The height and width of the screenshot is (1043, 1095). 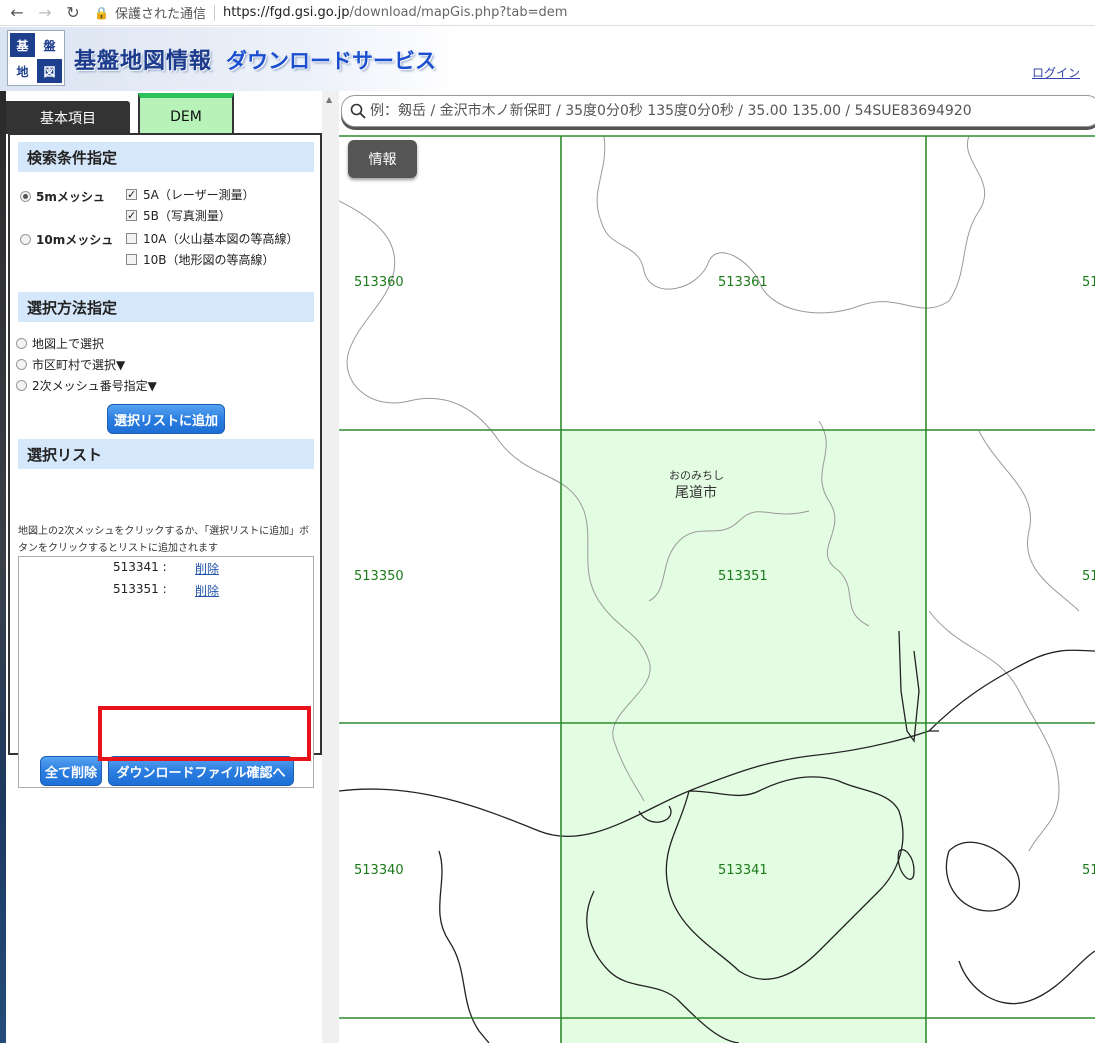 I want to click on checkbox-10a, so click(x=131, y=238).